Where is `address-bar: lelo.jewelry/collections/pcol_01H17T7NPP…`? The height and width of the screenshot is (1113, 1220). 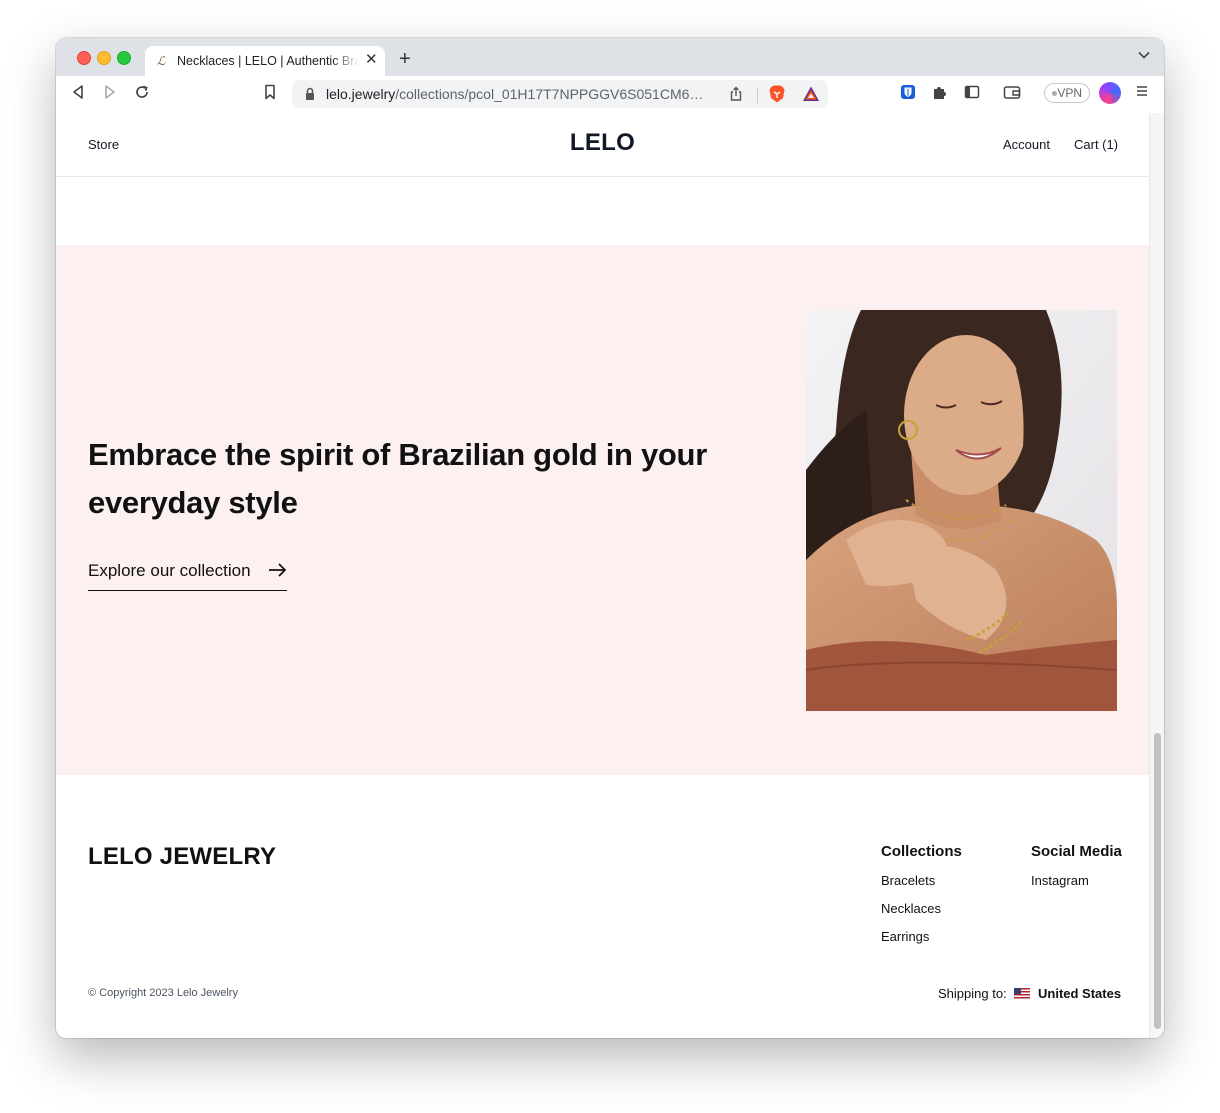 address-bar: lelo.jewelry/collections/pcol_01H17T7NPP… is located at coordinates (560, 94).